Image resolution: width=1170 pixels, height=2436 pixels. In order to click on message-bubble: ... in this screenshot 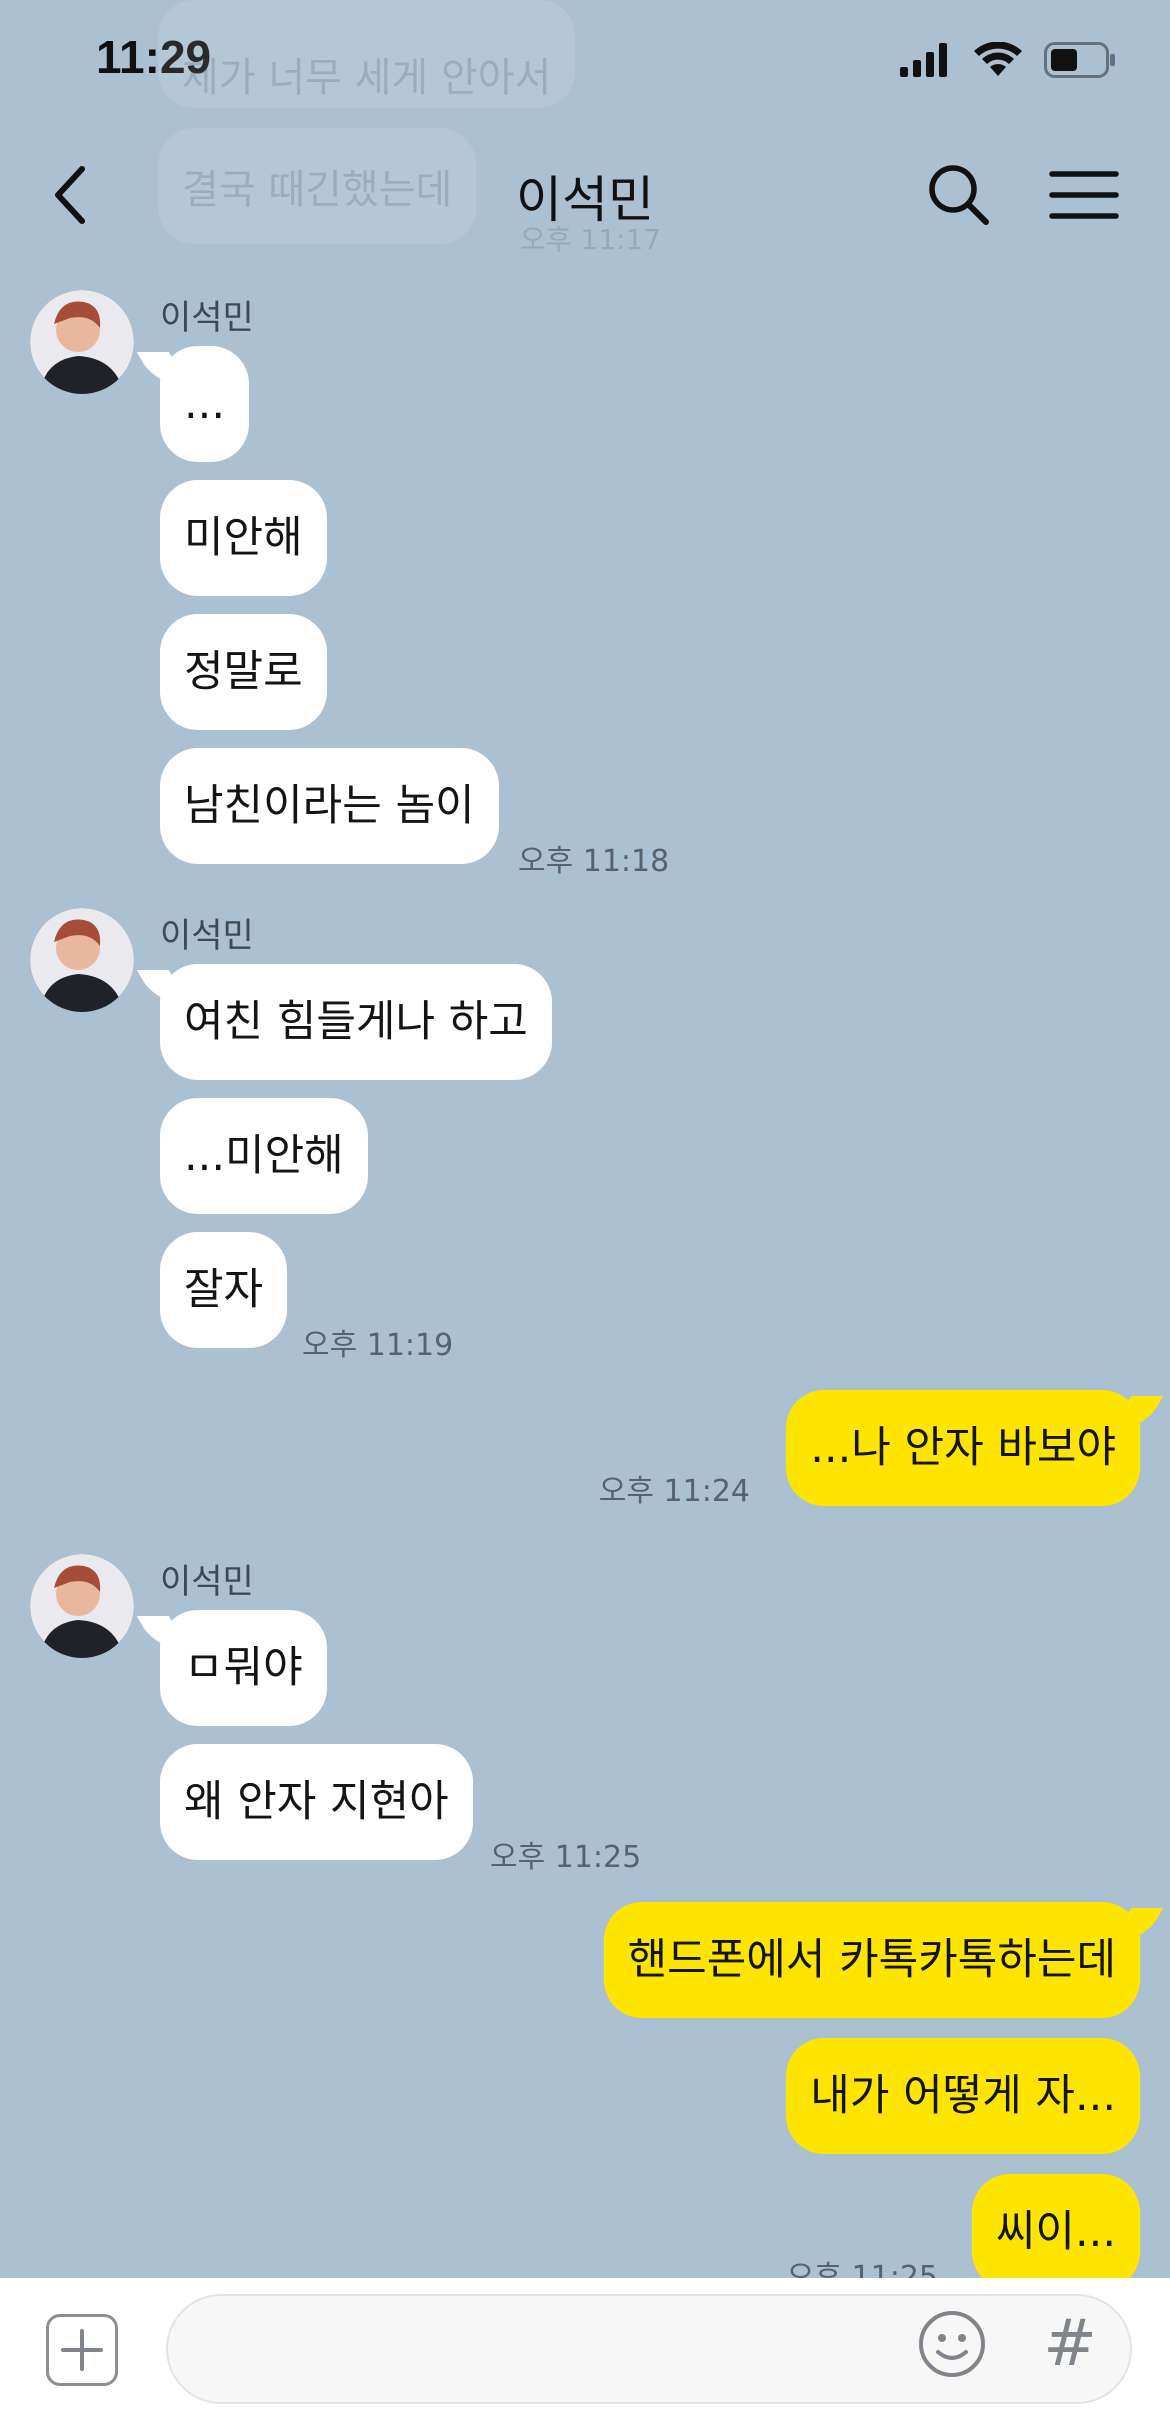, I will do `click(205, 404)`.